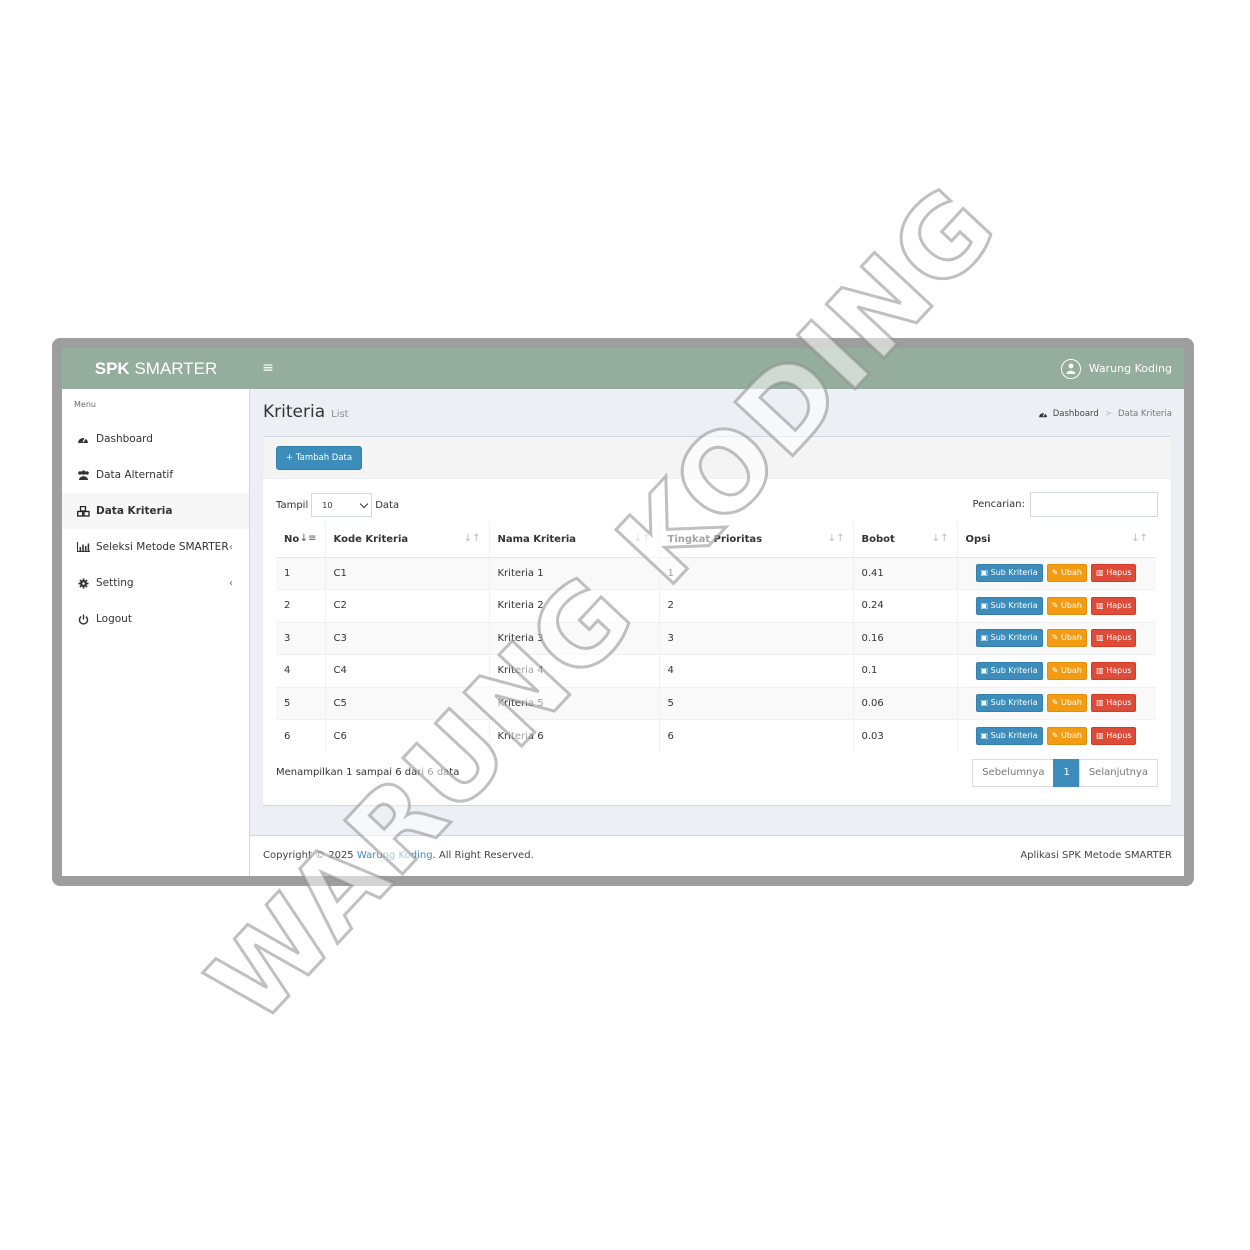 Image resolution: width=1250 pixels, height=1250 pixels. I want to click on next-page-button: Selanjutnya, so click(1118, 773).